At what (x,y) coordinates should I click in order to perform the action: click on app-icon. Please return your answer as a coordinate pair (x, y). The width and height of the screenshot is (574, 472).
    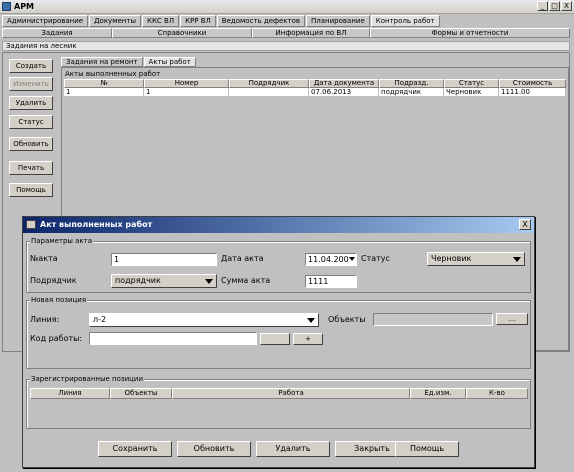
    Looking at the image, I should click on (6, 6).